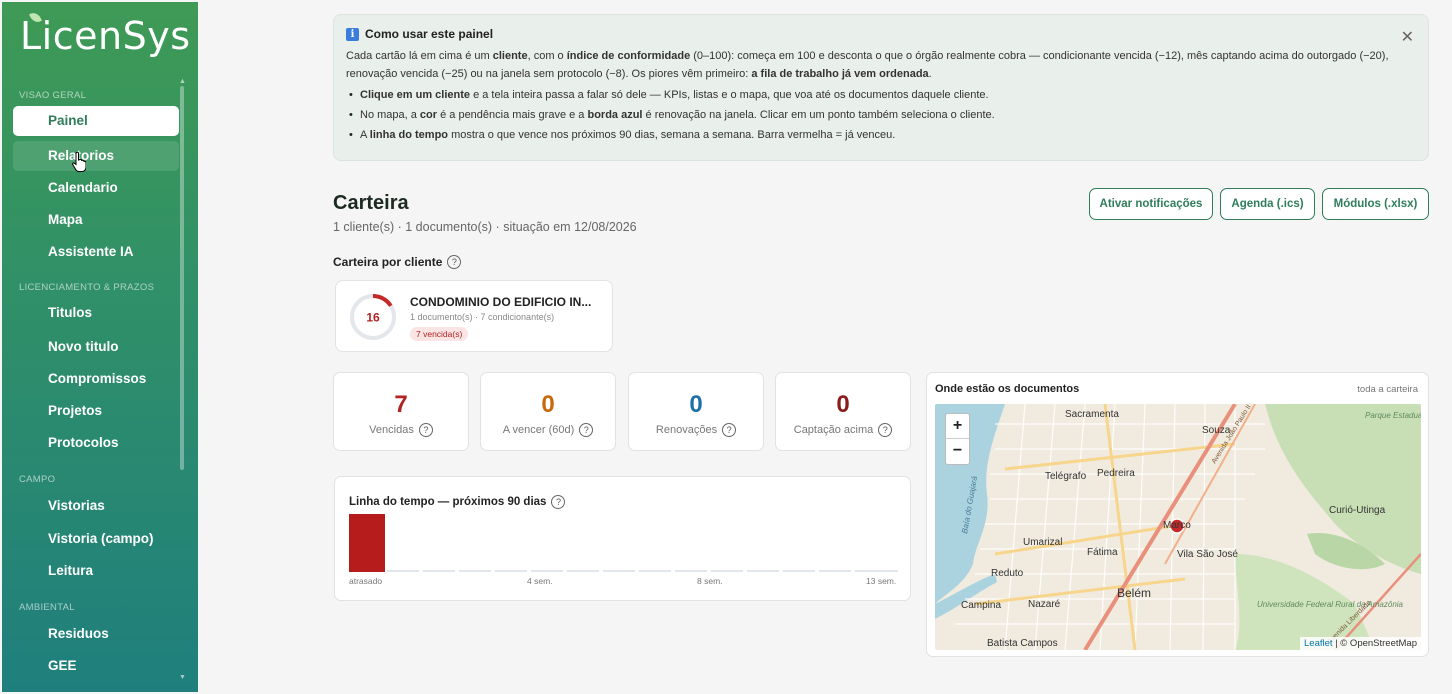 Image resolution: width=1452 pixels, height=694 pixels. I want to click on map-zoom-control: + −, so click(957, 439).